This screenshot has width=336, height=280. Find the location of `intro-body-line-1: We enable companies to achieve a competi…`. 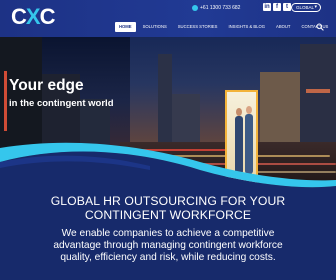

intro-body-line-1: We enable companies to achieve a competi… is located at coordinates (168, 233).